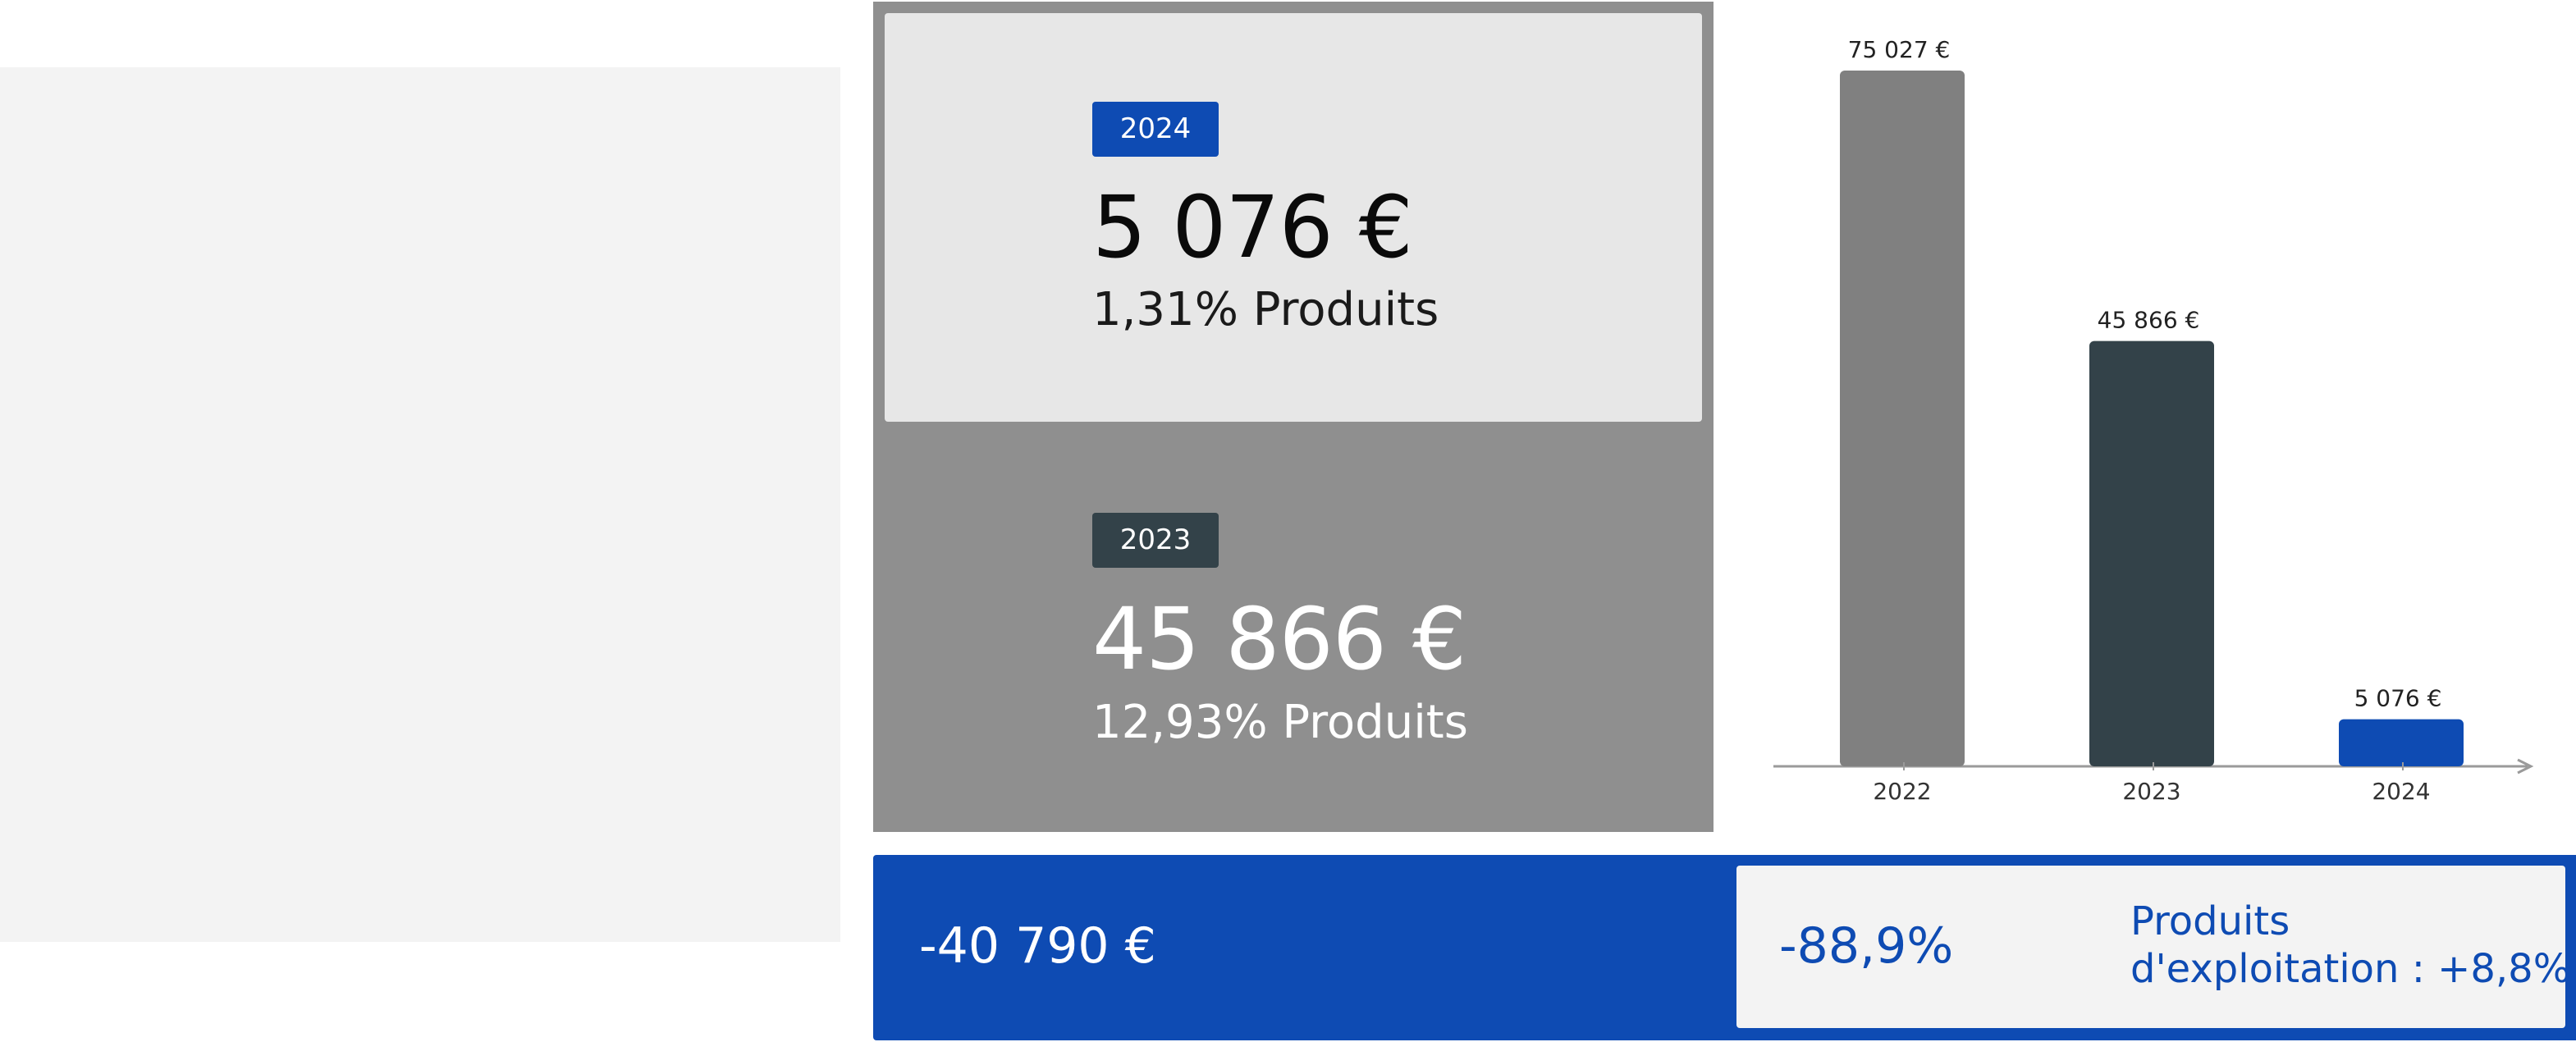  What do you see at coordinates (1902, 791) in the screenshot?
I see `x-tick-label-2022: 2022` at bounding box center [1902, 791].